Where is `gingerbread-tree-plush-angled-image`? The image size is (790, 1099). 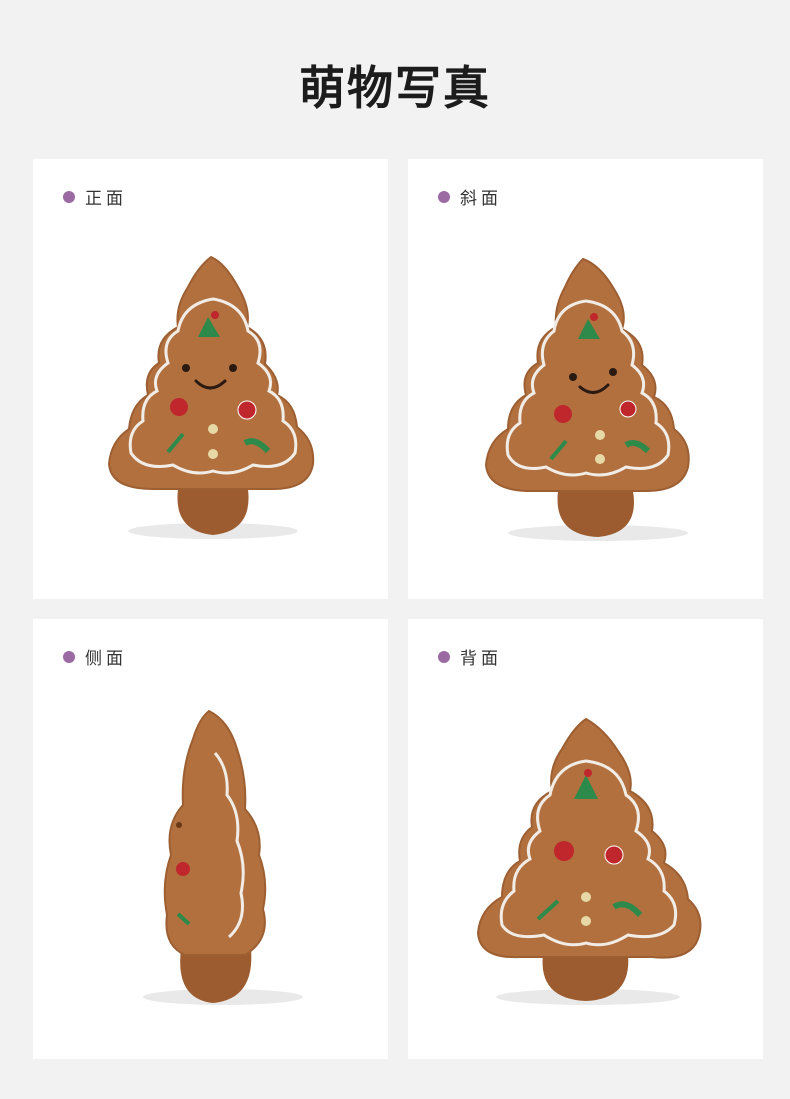
gingerbread-tree-plush-angled-image is located at coordinates (587, 399).